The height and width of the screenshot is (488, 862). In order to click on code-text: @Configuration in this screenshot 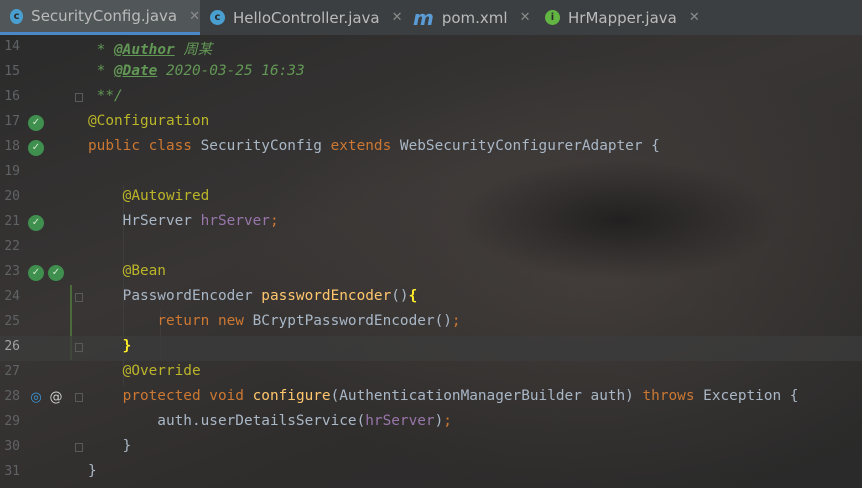, I will do `click(148, 121)`.